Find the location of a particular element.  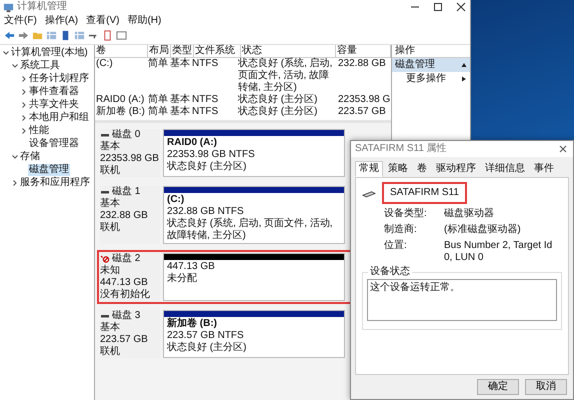

tab: 常规 is located at coordinates (369, 169).